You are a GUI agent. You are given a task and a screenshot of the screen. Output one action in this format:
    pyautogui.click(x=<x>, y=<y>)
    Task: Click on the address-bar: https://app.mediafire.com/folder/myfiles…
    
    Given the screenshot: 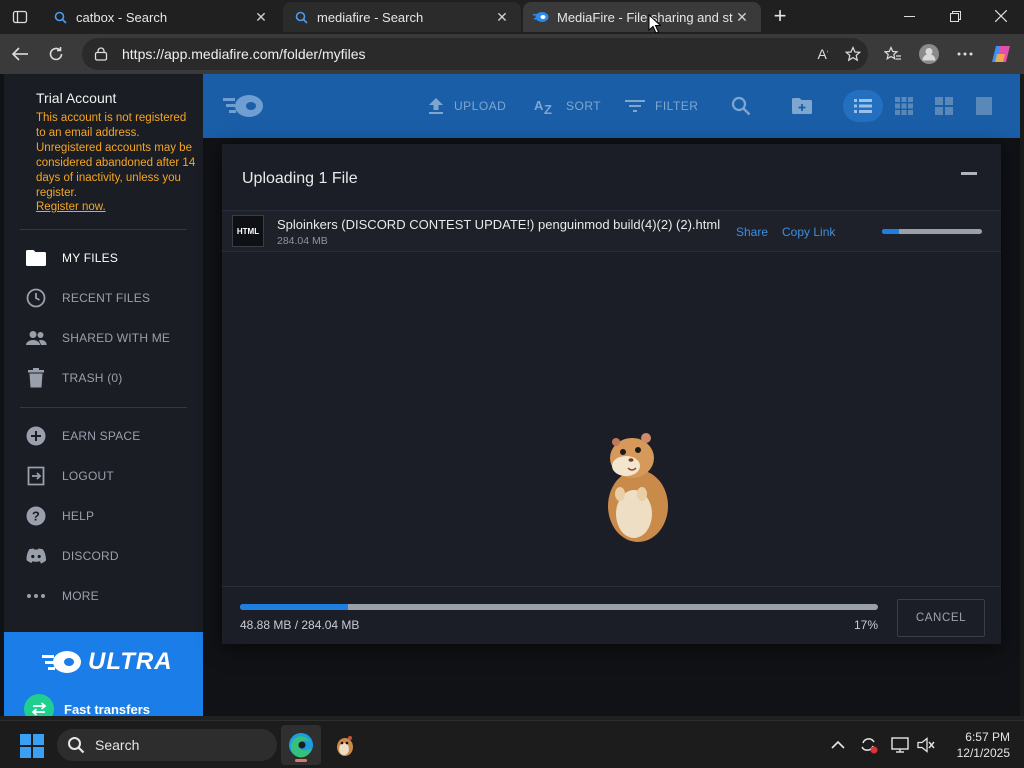 What is the action you would take?
    pyautogui.click(x=475, y=54)
    